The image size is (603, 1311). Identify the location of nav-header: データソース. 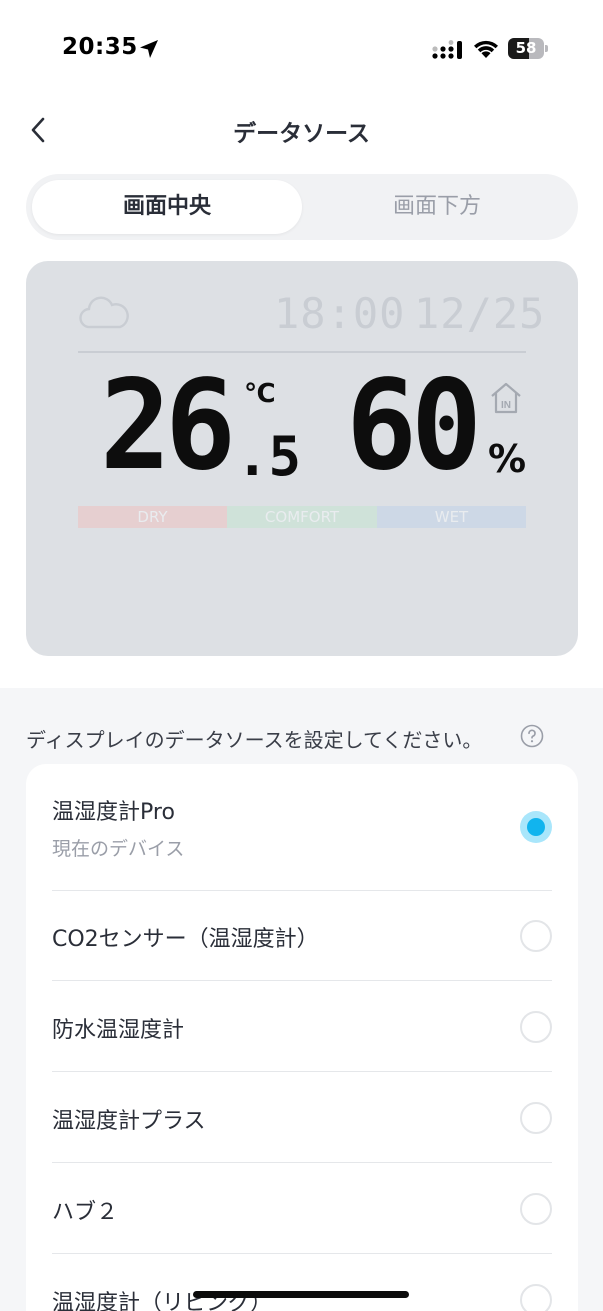
(301, 130).